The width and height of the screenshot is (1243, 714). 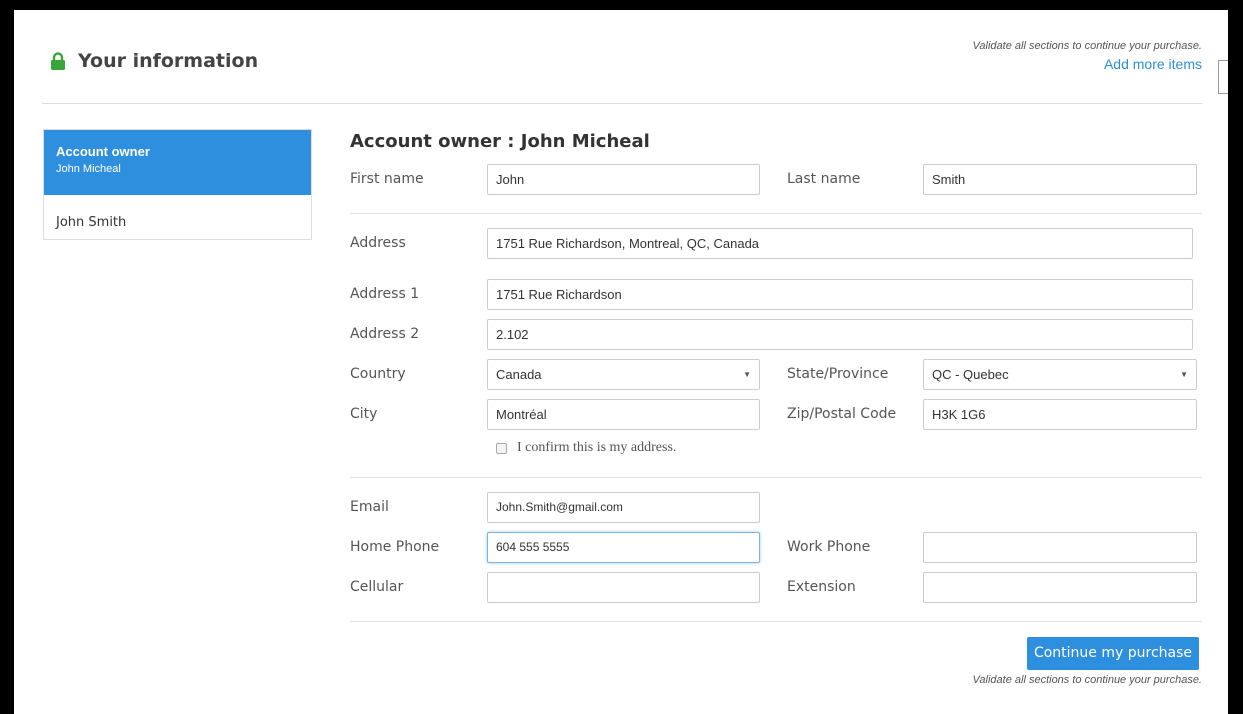 What do you see at coordinates (177, 217) in the screenshot?
I see `sidebar-item-john-smith: John Smith` at bounding box center [177, 217].